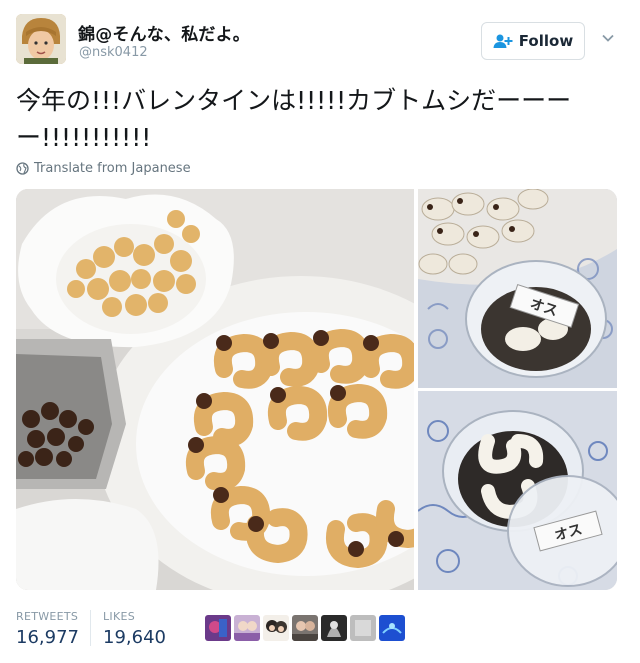  Describe the element at coordinates (294, 119) in the screenshot. I see `tweet-text: 今年の!!!バレンタインは!!!!!カブトムシだーーーー!!!!!!!!!!!` at that location.